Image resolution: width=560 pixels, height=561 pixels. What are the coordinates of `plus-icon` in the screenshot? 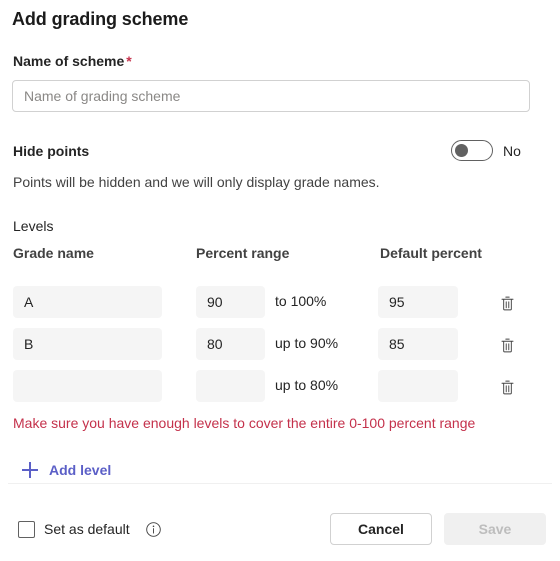 It's located at (30, 470).